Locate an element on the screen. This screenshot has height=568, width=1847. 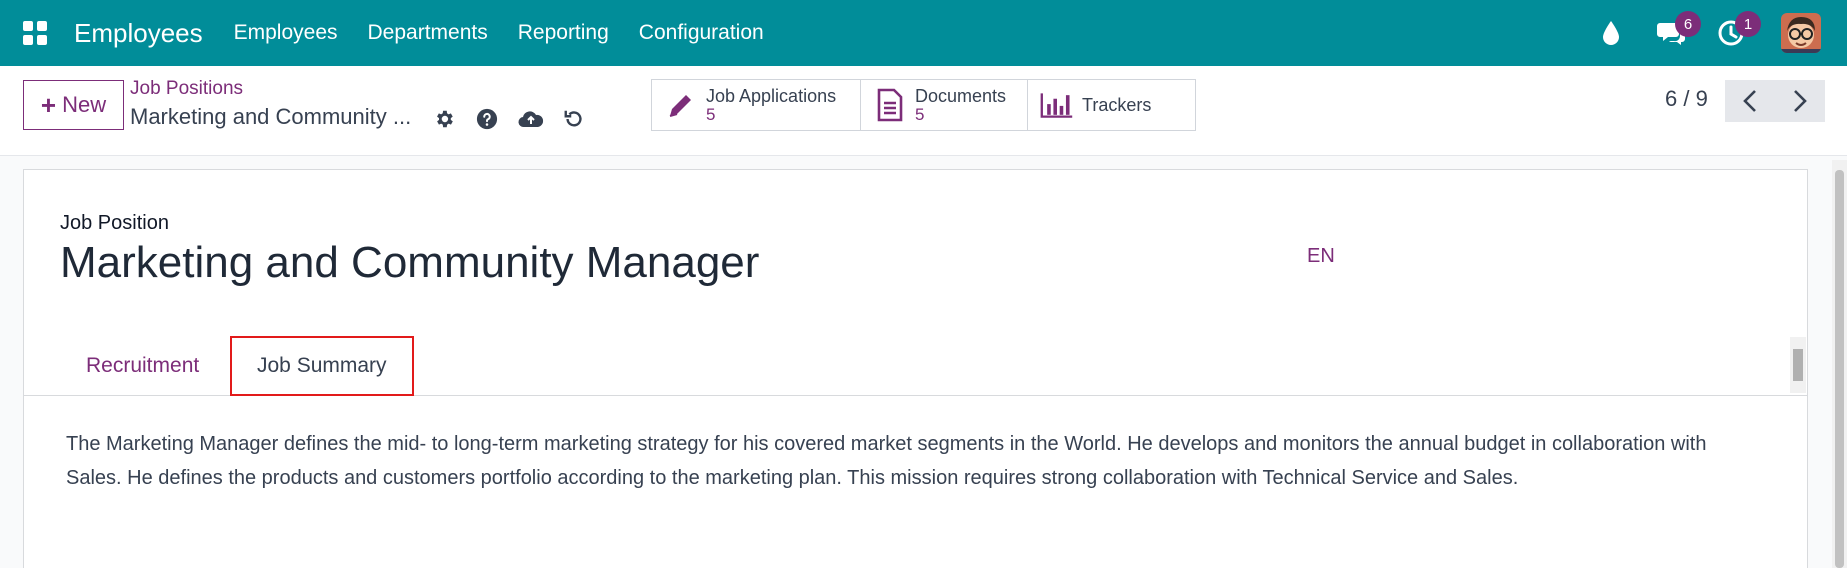
app-title: Employees is located at coordinates (138, 33).